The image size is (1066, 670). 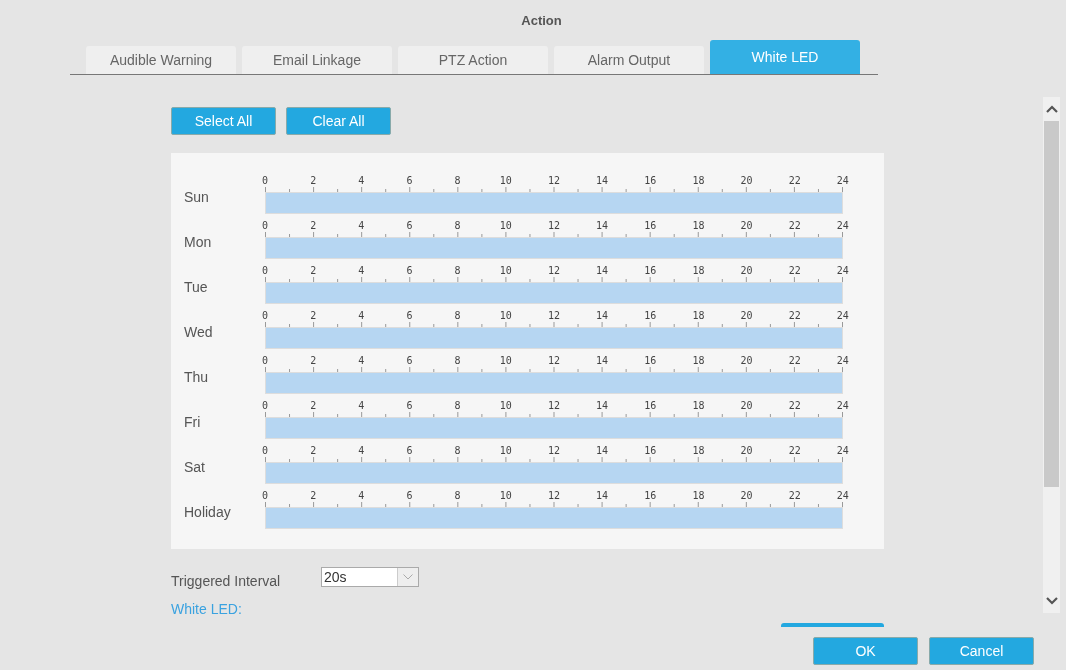 I want to click on tab: Email Linkage, so click(x=317, y=60).